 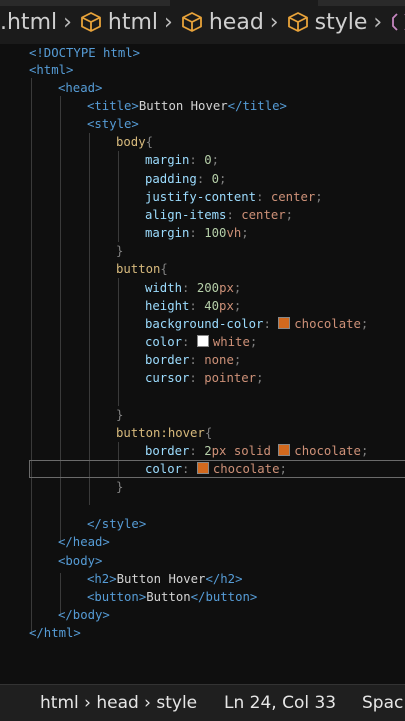 What do you see at coordinates (204, 378) in the screenshot?
I see `code-line: cursor: pointer;` at bounding box center [204, 378].